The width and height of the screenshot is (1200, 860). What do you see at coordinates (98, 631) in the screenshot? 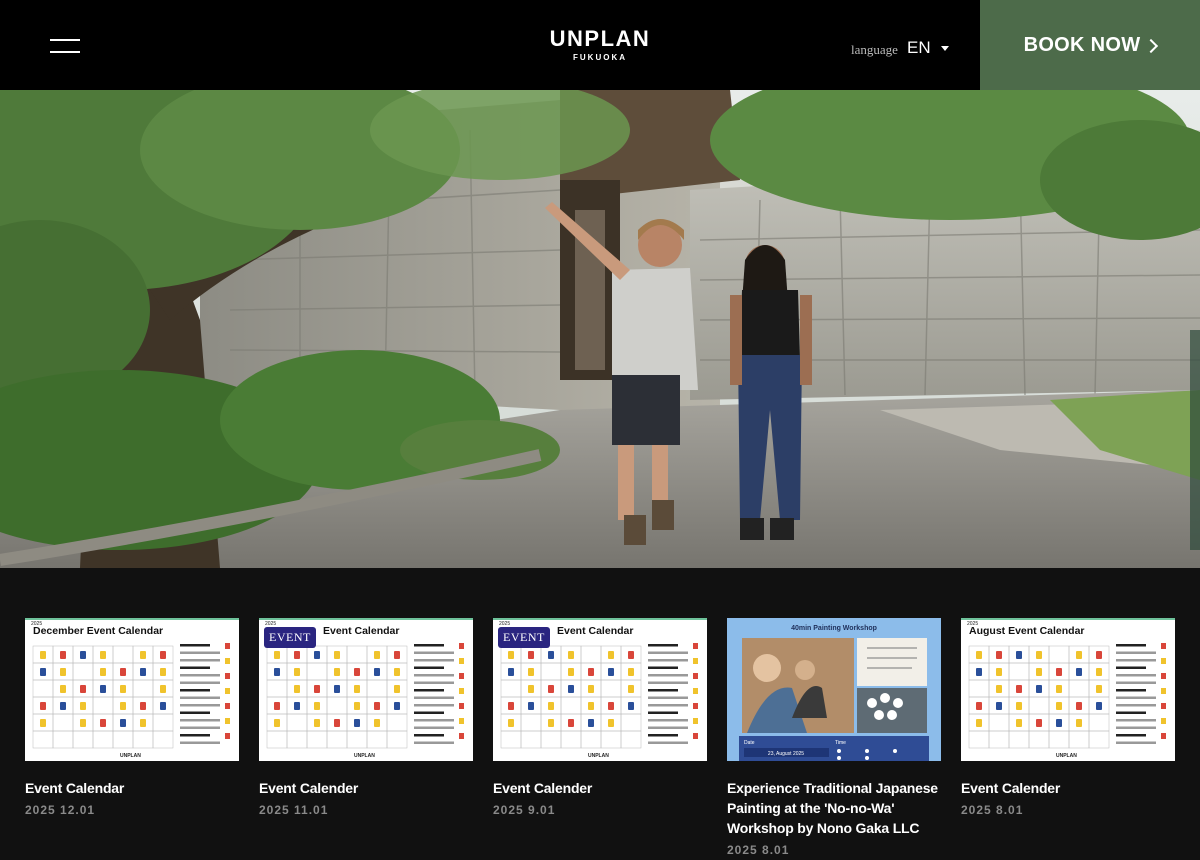
I see `thumb-heading: December Event Calendar` at bounding box center [98, 631].